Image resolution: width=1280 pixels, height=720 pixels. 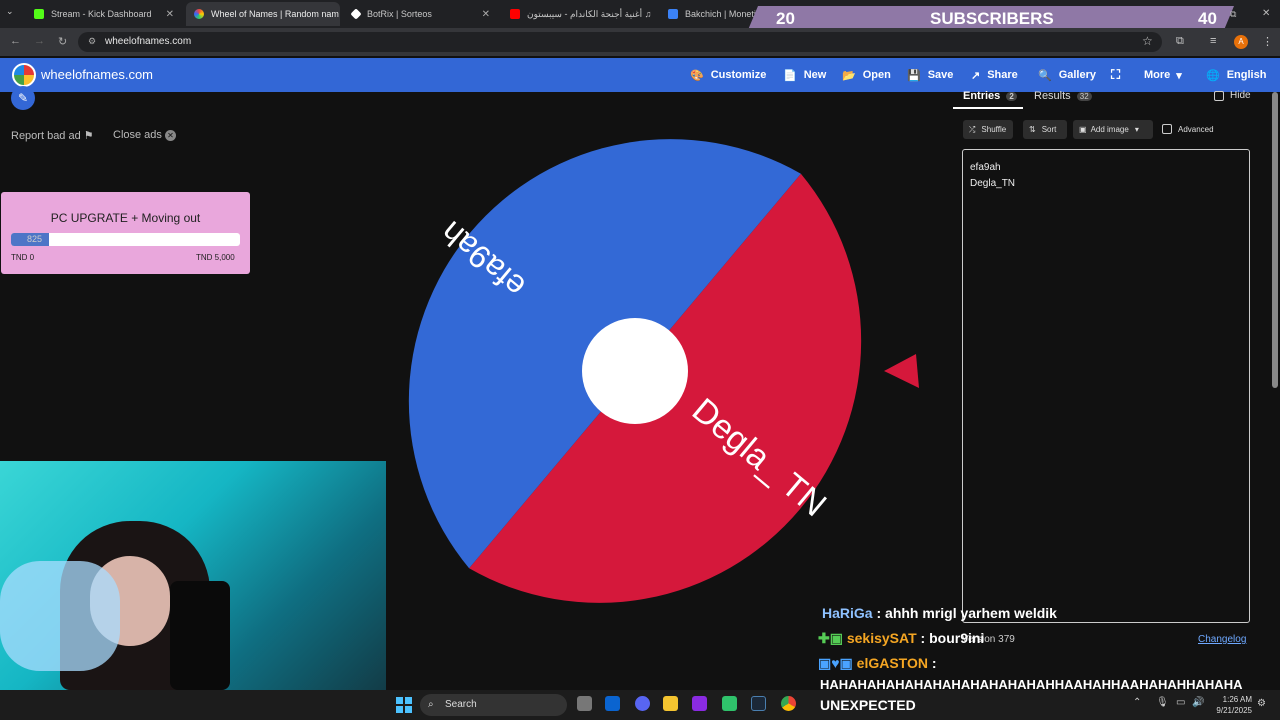 What do you see at coordinates (1219, 95) in the screenshot?
I see `hide-checkbox` at bounding box center [1219, 95].